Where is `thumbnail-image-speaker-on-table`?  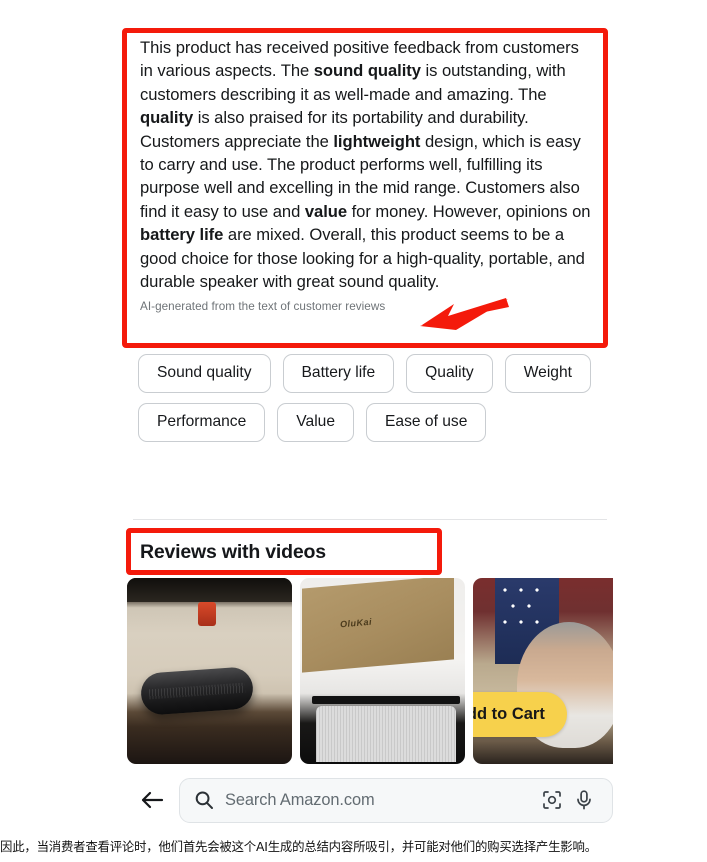
thumbnail-image-speaker-on-table is located at coordinates (209, 671).